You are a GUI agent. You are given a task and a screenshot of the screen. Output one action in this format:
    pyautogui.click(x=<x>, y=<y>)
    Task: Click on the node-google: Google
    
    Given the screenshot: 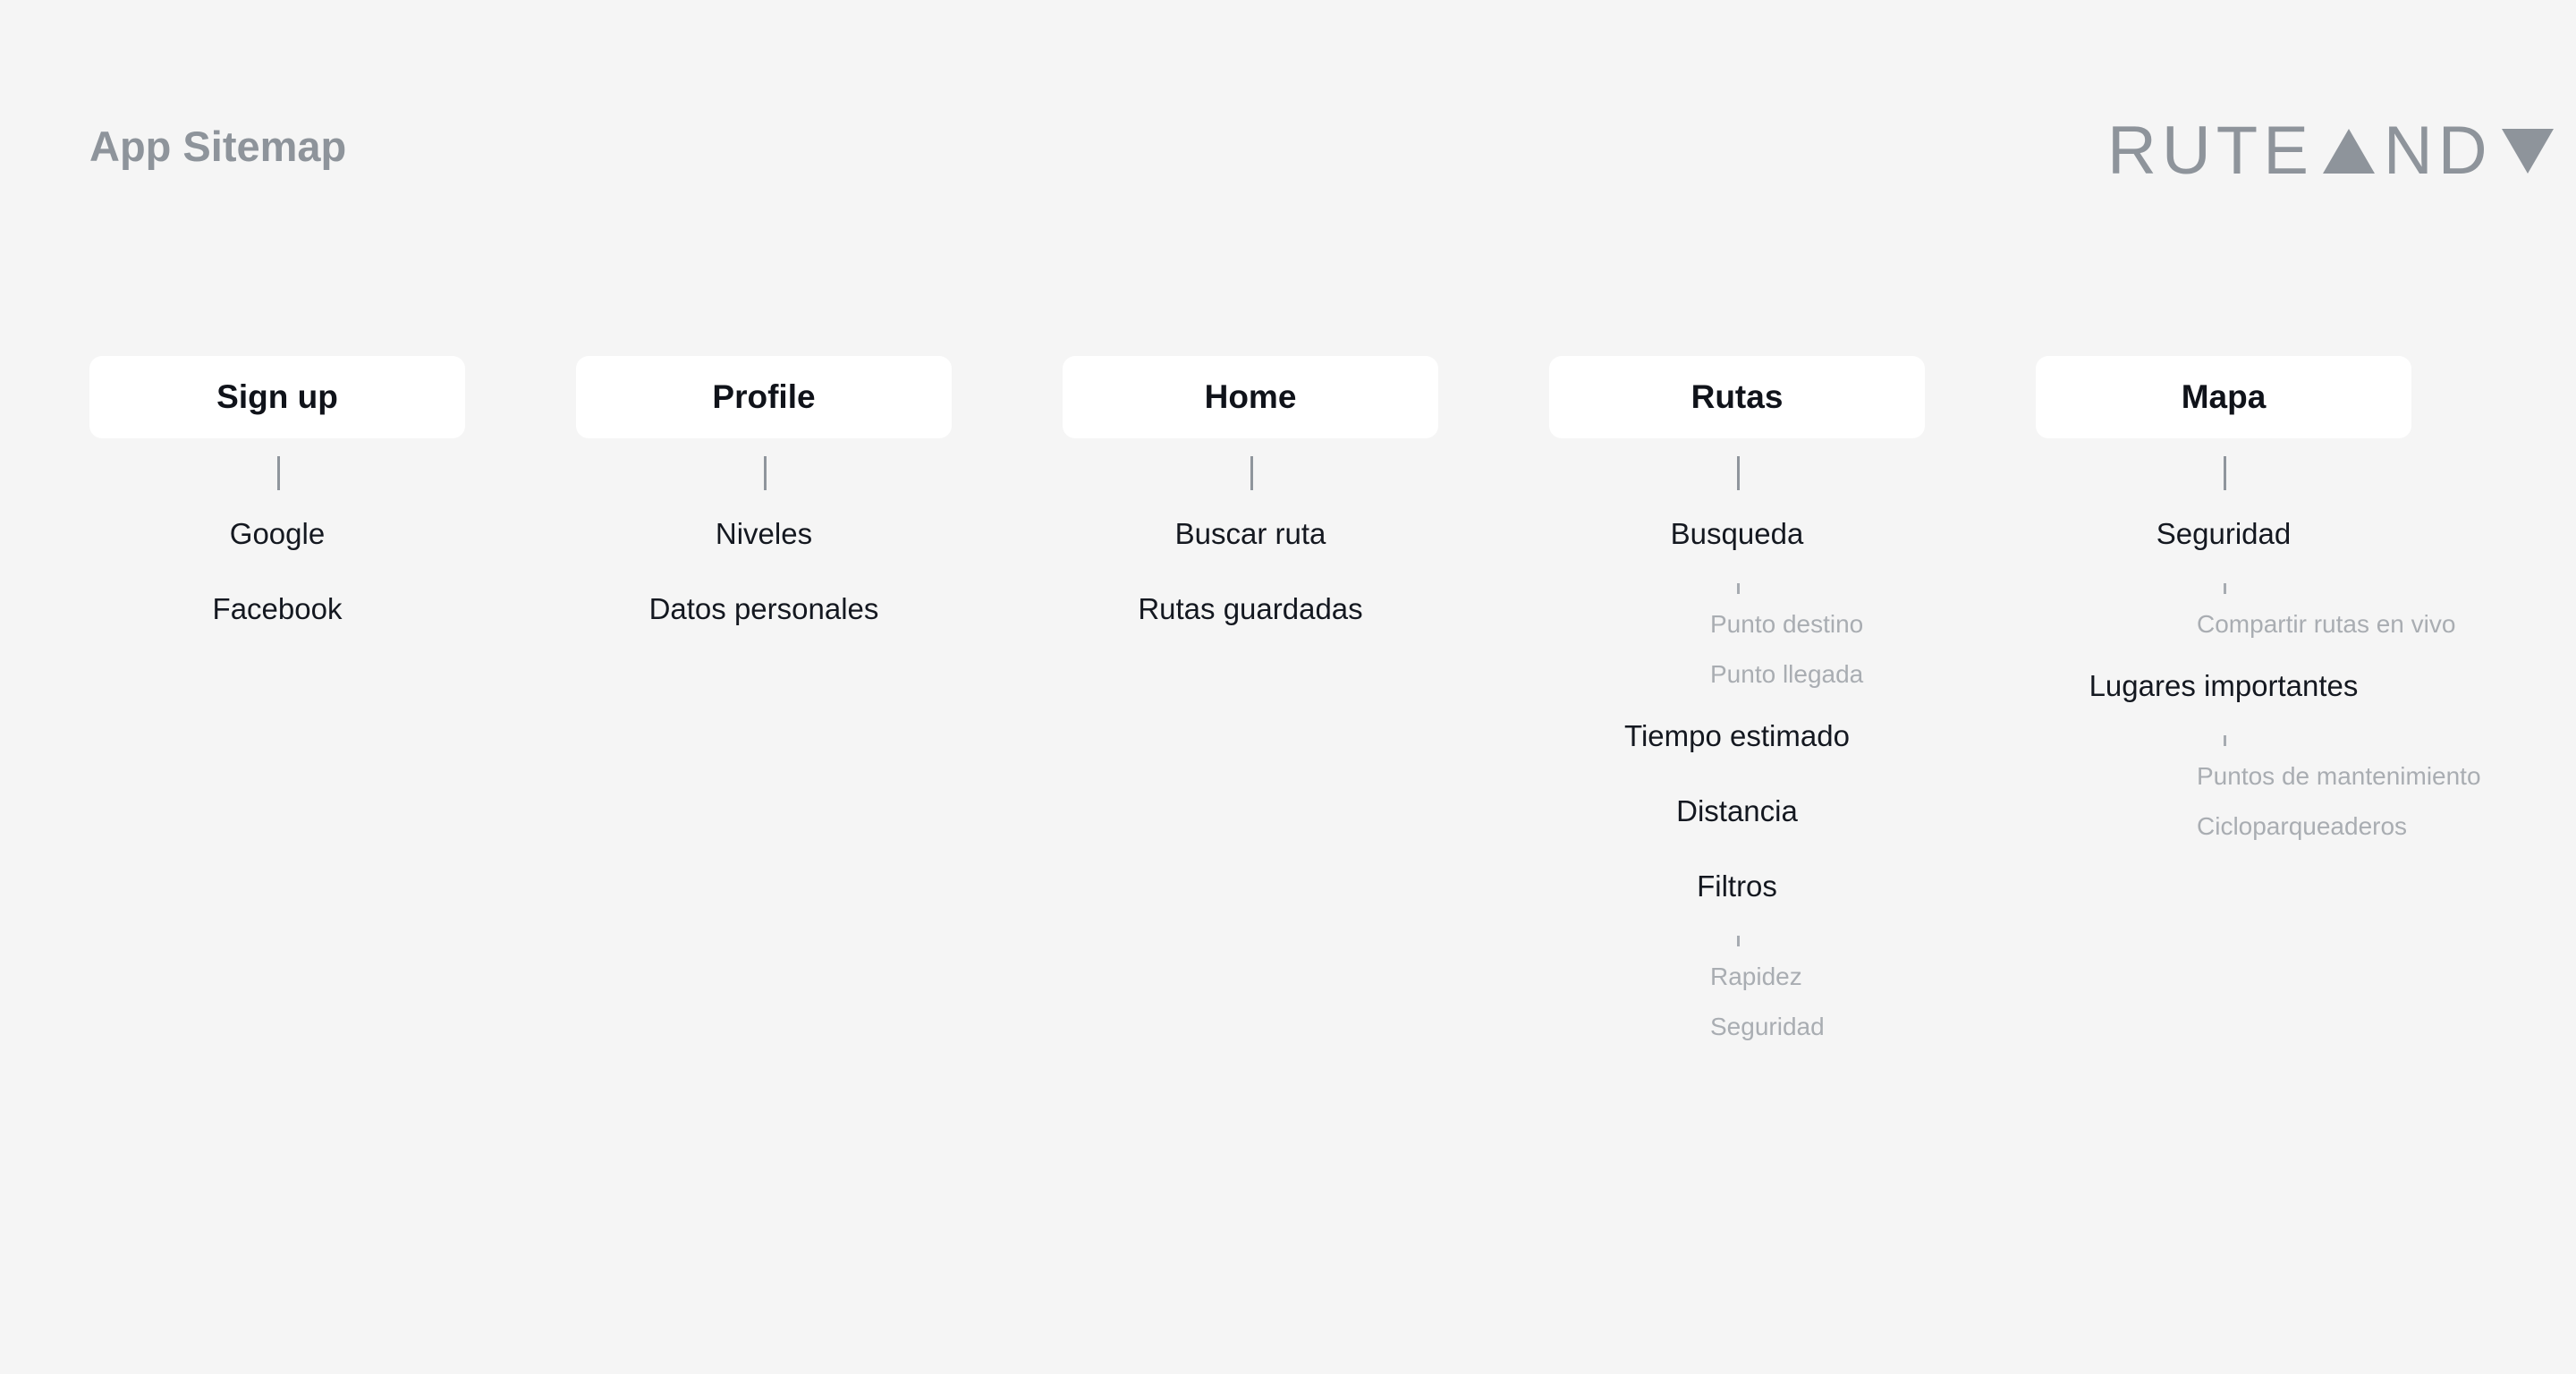 What is the action you would take?
    pyautogui.click(x=277, y=534)
    